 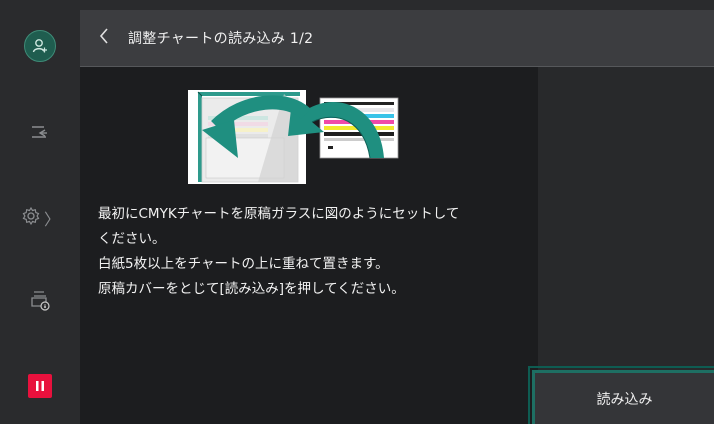 I want to click on sidebar: 〉, so click(x=40, y=212).